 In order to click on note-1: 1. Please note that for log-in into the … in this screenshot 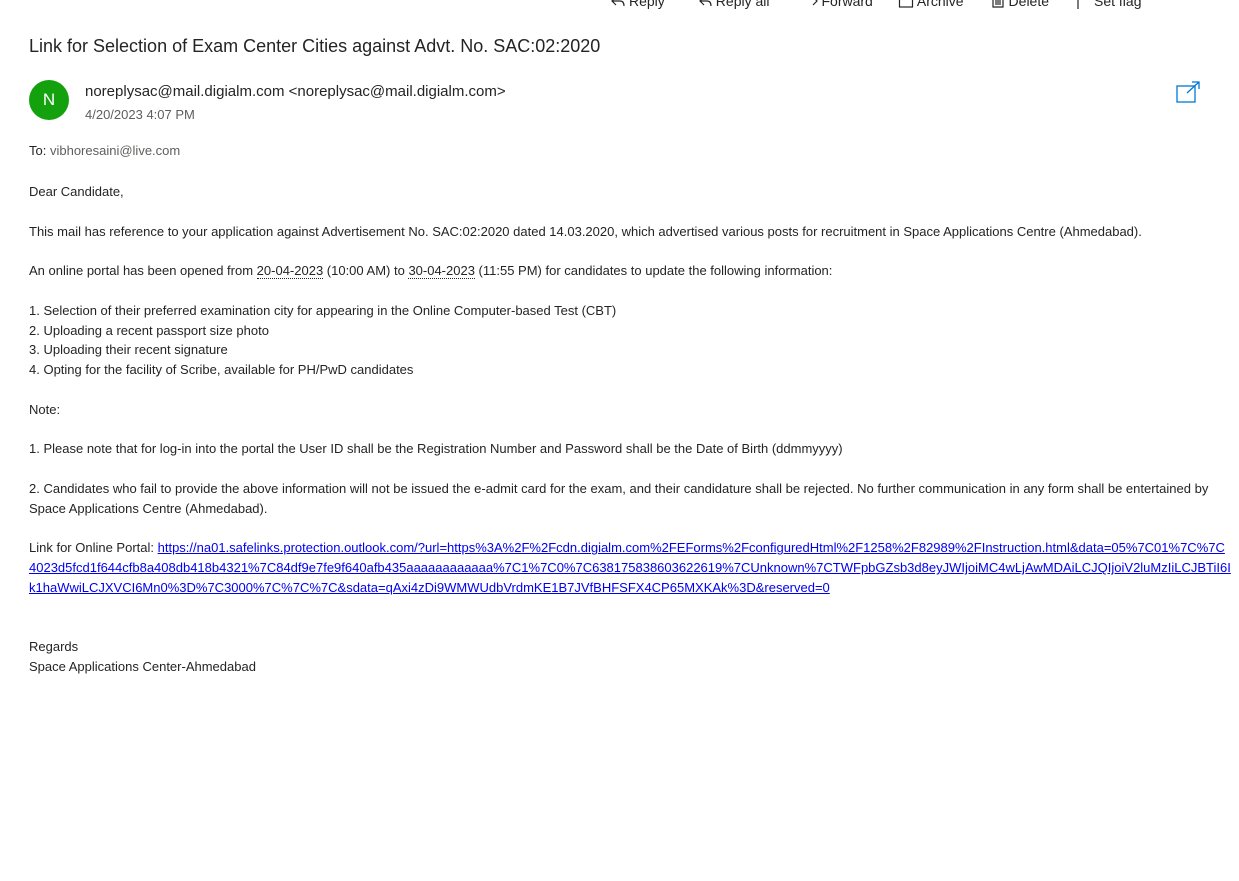, I will do `click(436, 449)`.